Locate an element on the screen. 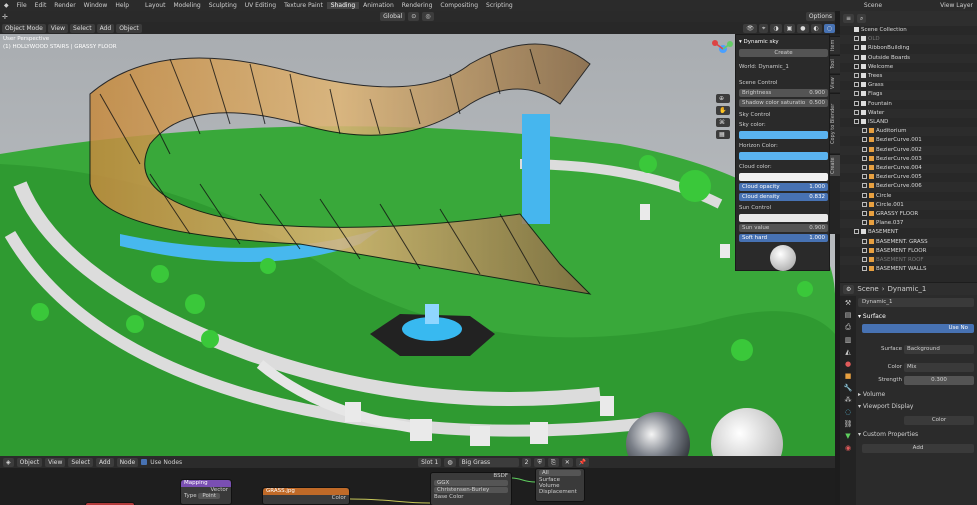  outliner-row: Water is located at coordinates (908, 113).